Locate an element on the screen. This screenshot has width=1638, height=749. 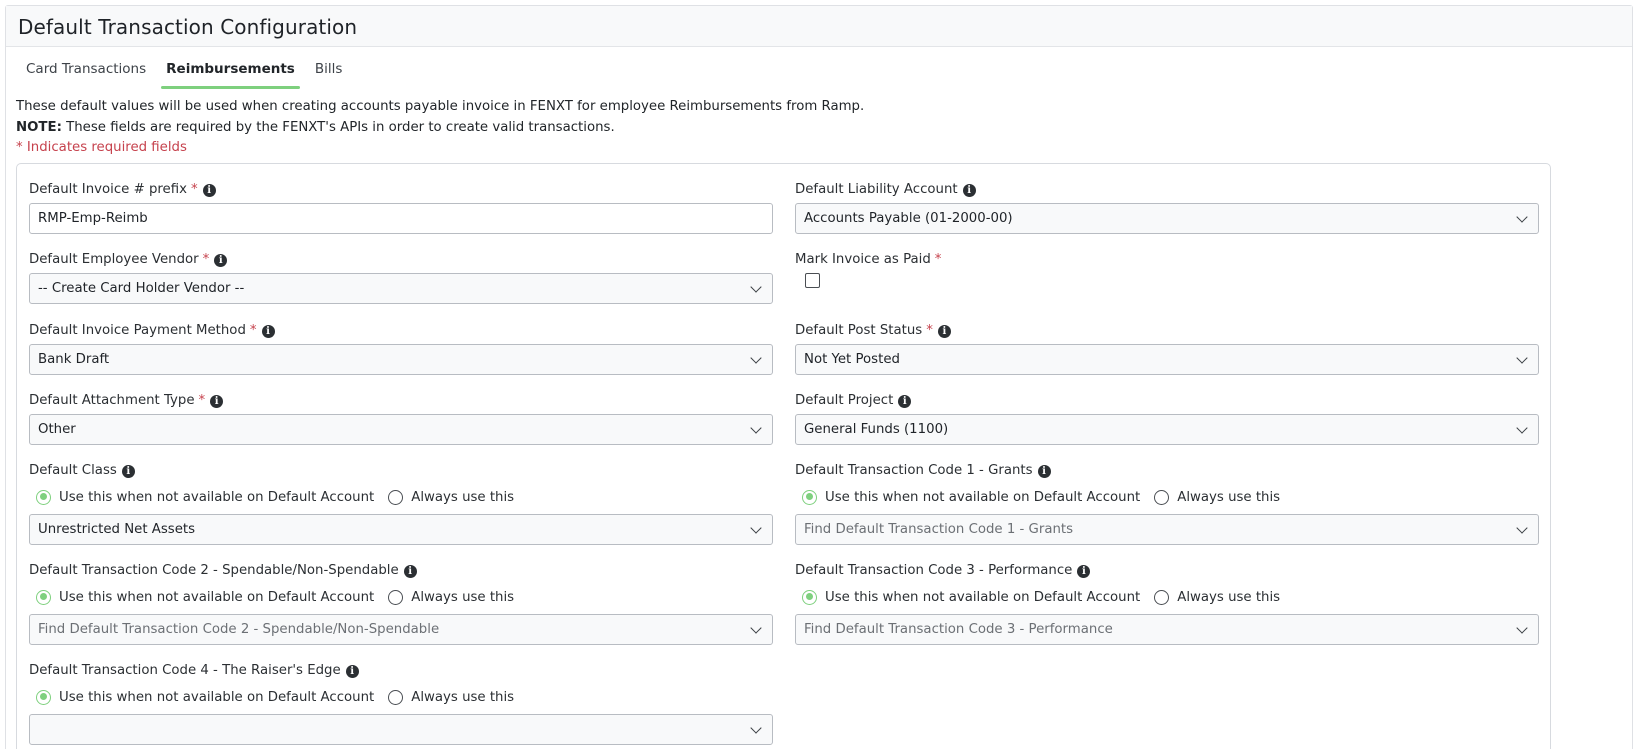
liability-account-select: Accounts Payable (01-2000-00) is located at coordinates (1167, 218).